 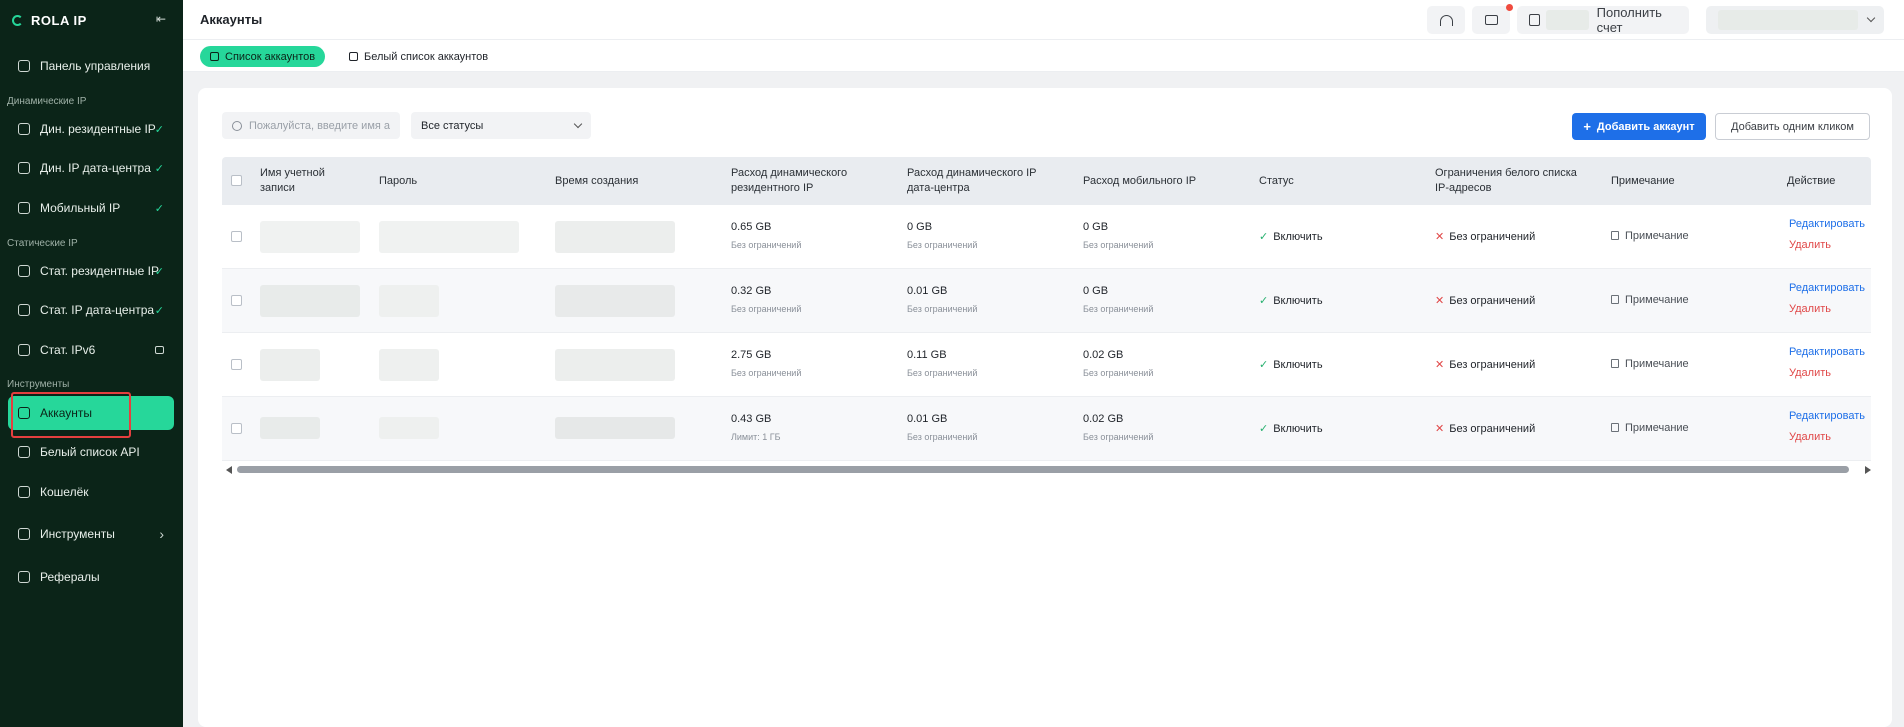 I want to click on sidebar-item-referrals: Рефералы, so click(x=91, y=577).